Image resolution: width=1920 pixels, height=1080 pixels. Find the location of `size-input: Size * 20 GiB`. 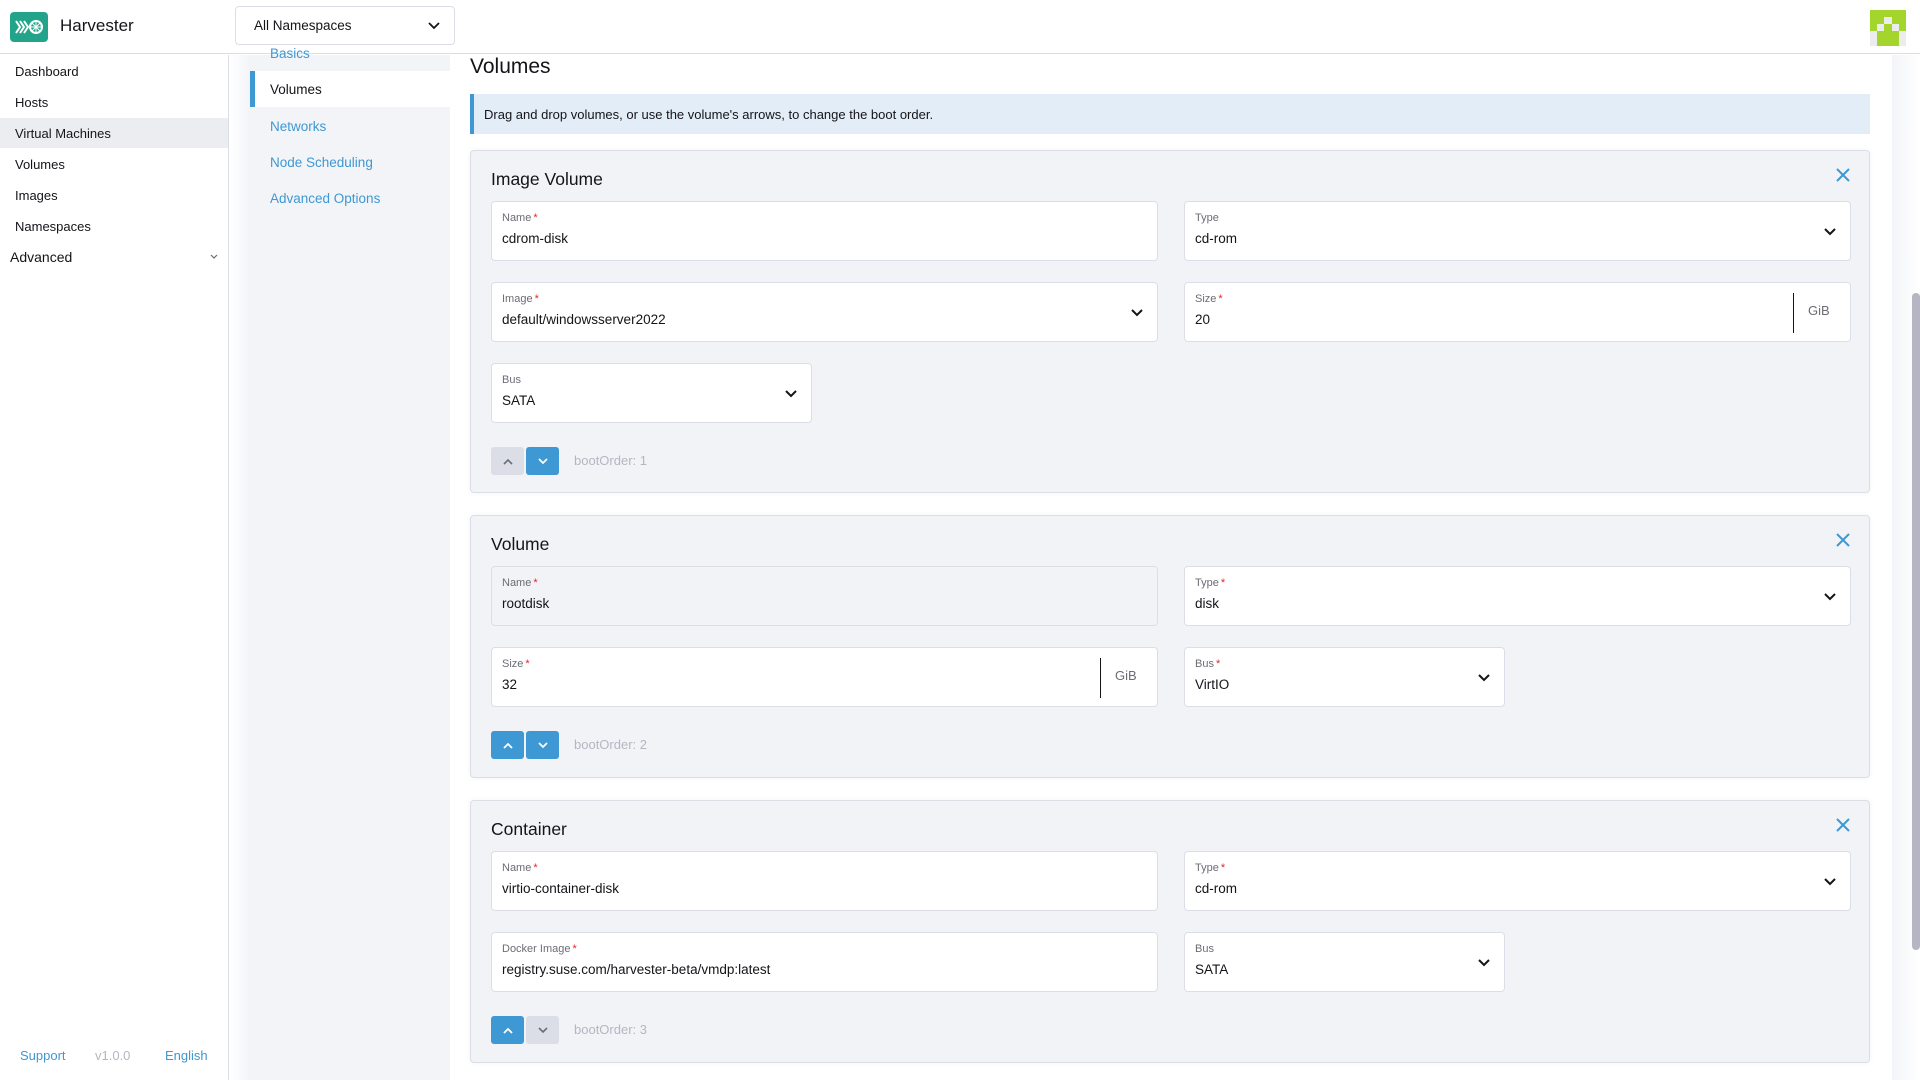

size-input: Size * 20 GiB is located at coordinates (1517, 312).